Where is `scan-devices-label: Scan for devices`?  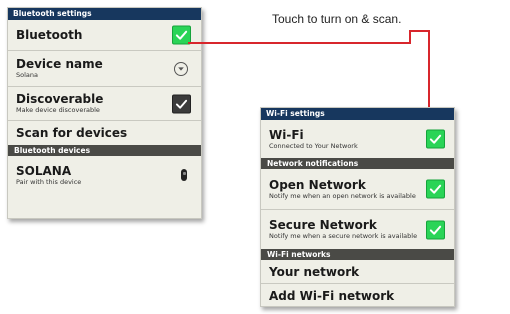
scan-devices-label: Scan for devices is located at coordinates (72, 133).